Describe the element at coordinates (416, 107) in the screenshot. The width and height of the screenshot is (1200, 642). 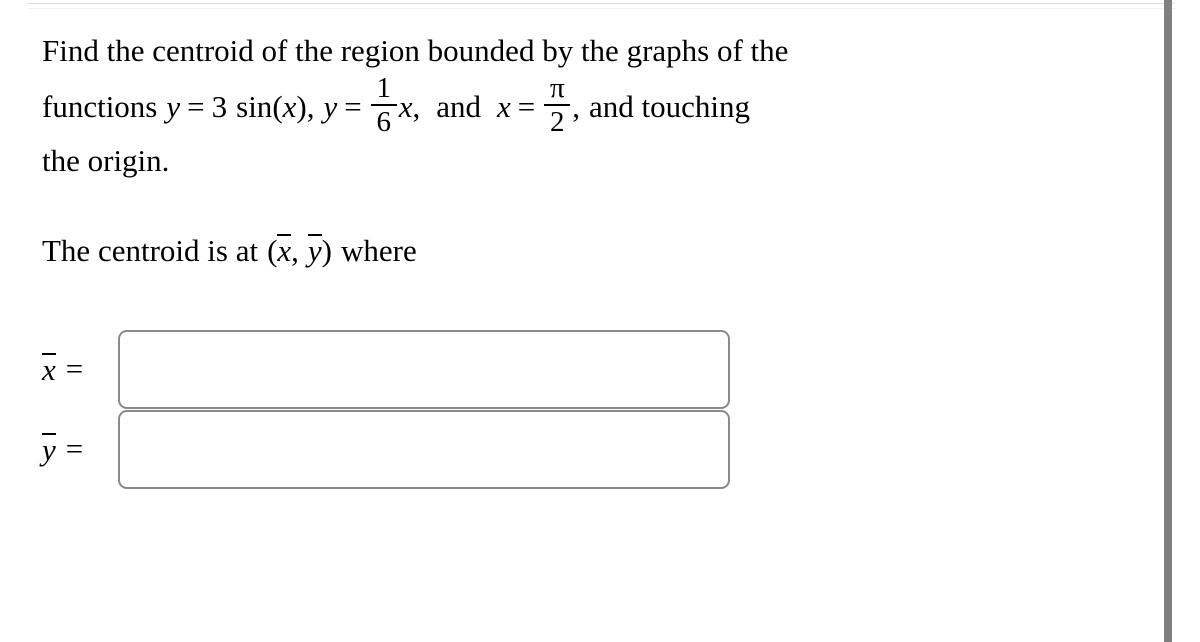
I see `comma-2: ,` at that location.